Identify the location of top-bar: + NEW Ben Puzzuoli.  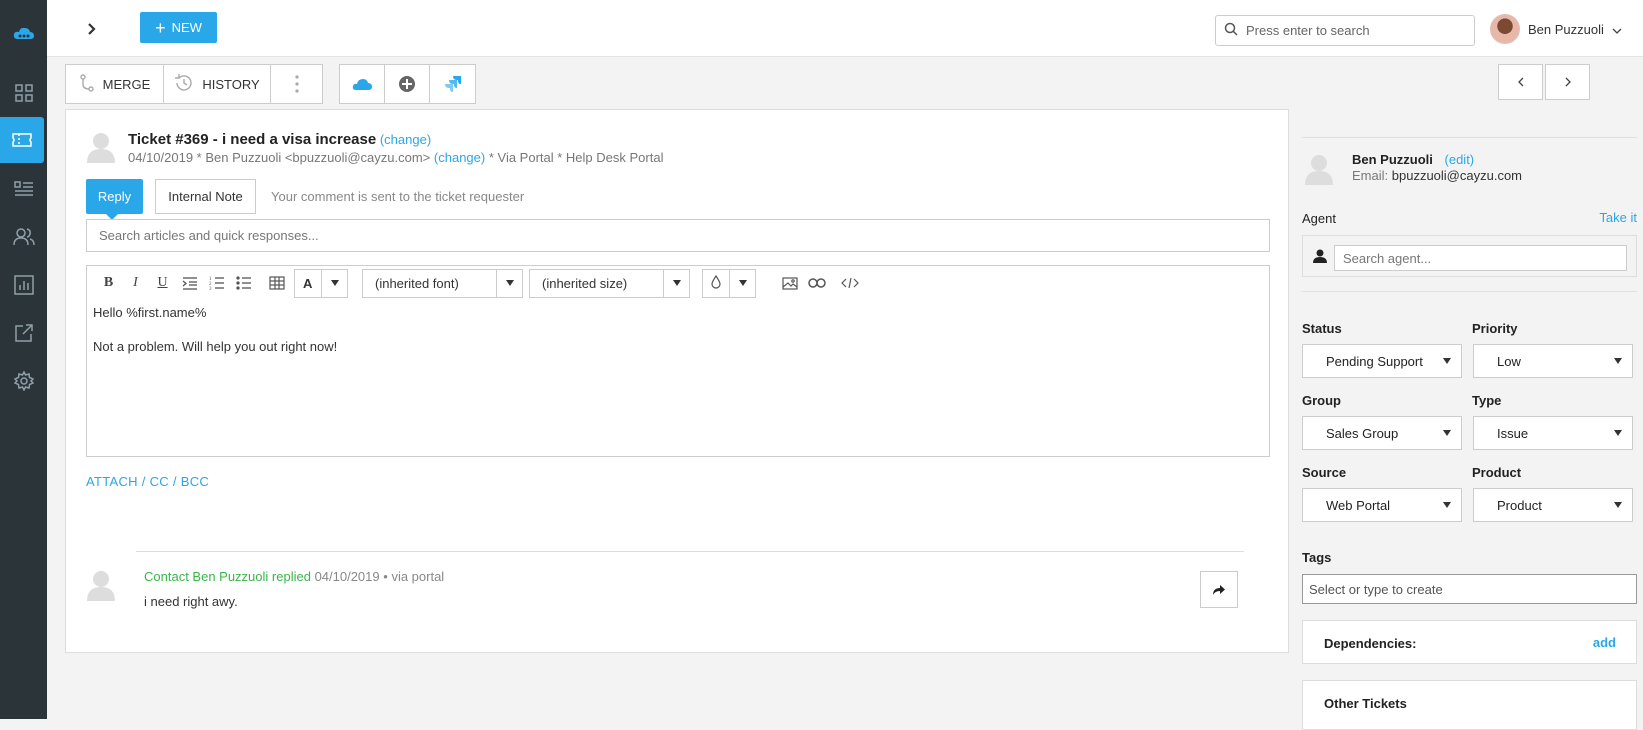
(845, 28).